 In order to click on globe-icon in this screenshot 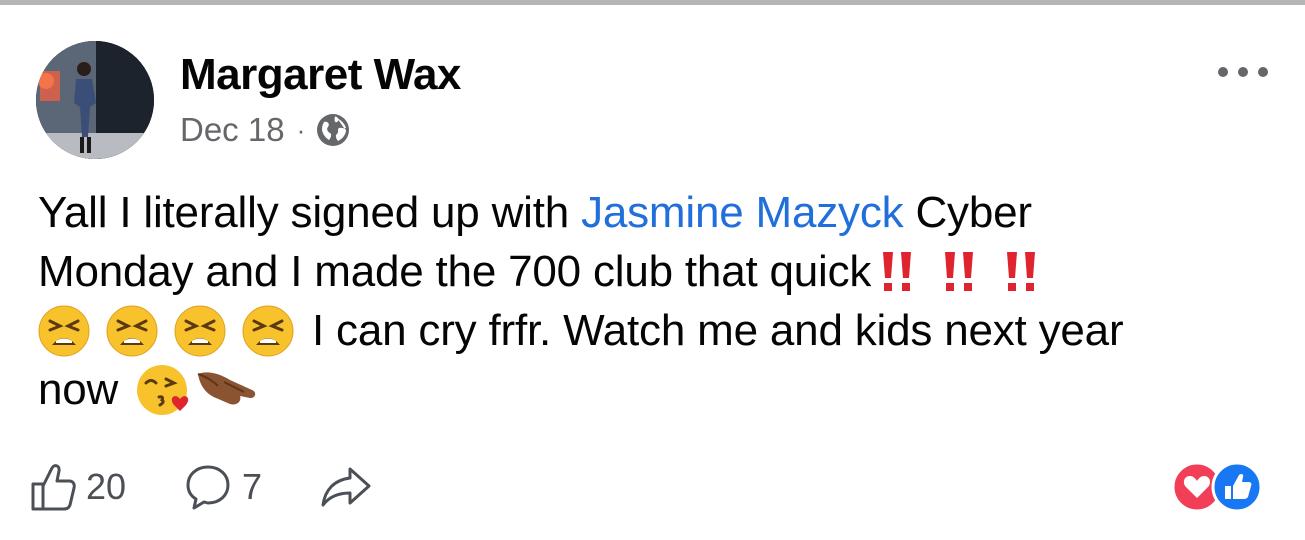, I will do `click(333, 130)`.